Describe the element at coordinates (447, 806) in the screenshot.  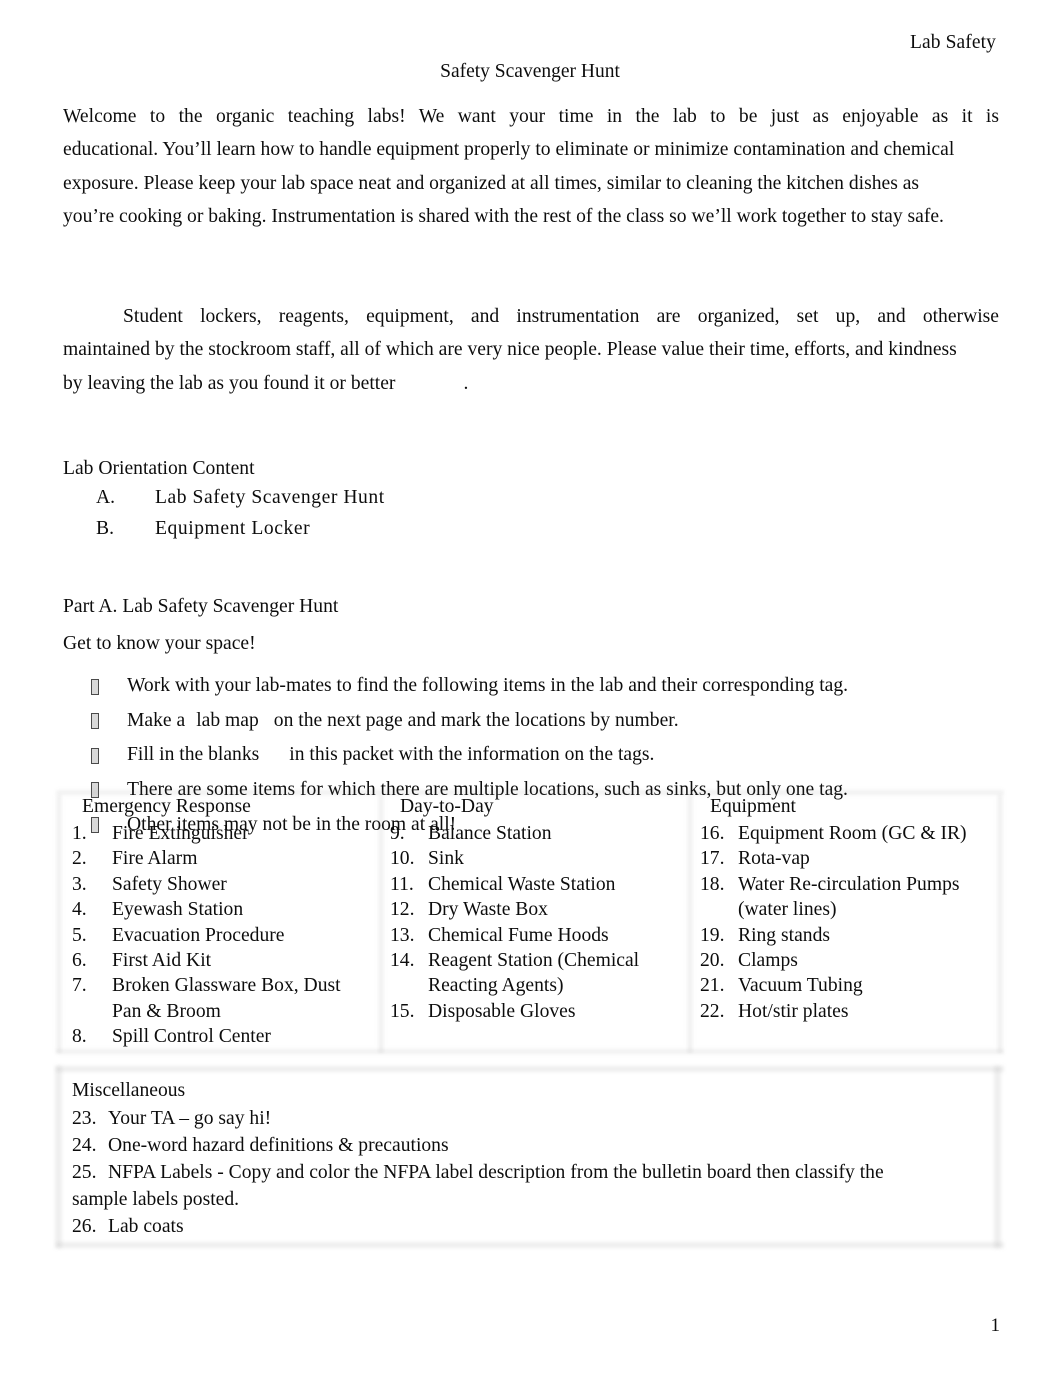
I see `column-heading-day-to-day: Day-to-Day` at that location.